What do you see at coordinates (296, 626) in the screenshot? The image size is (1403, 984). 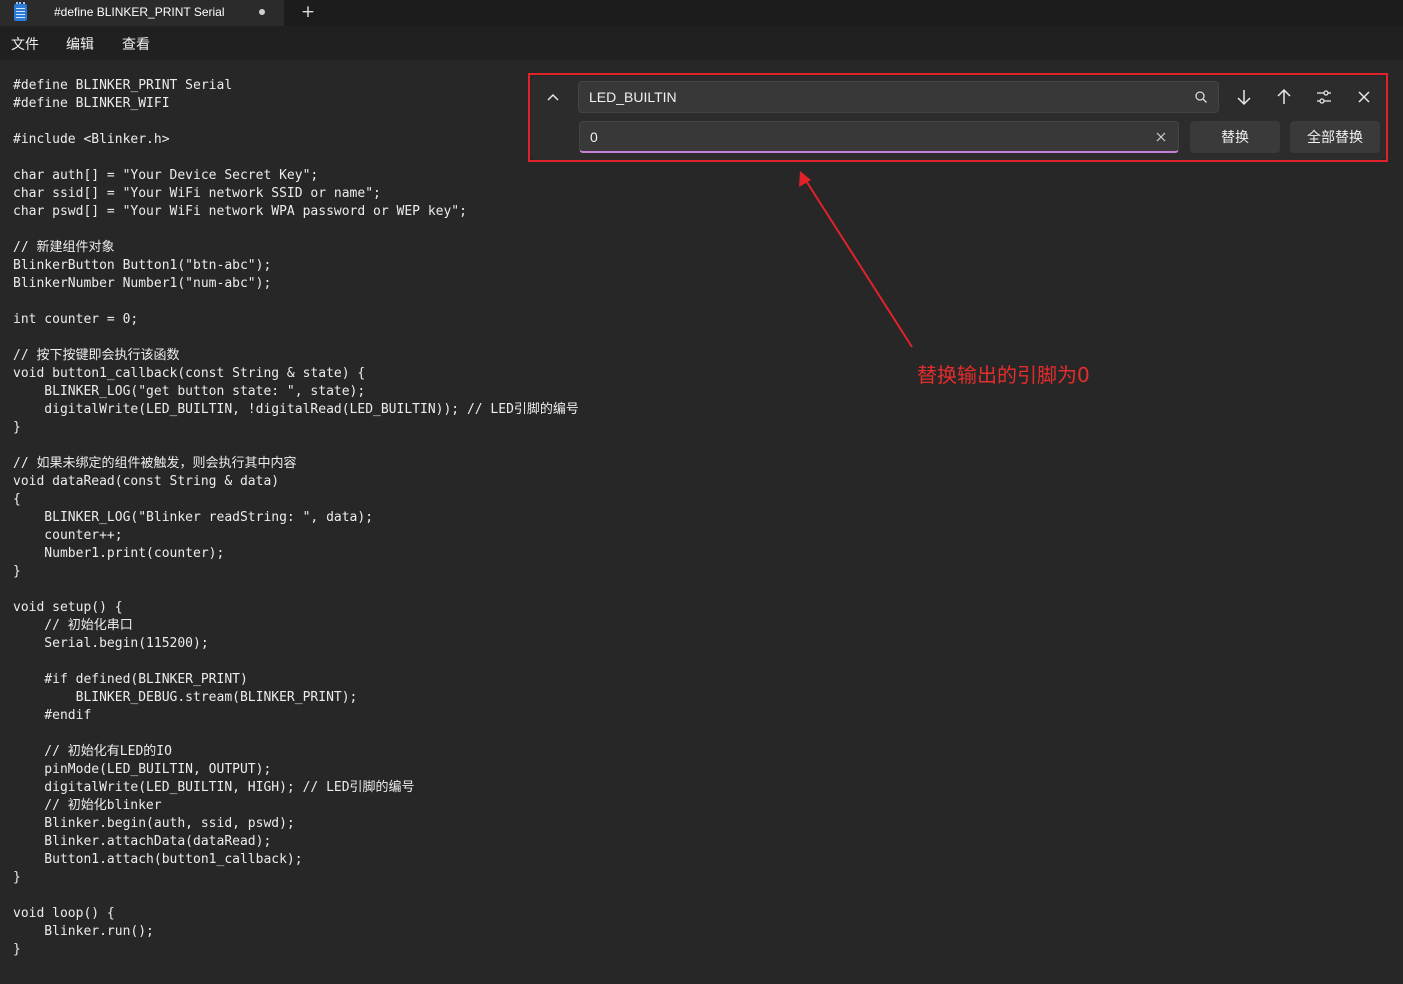 I see `code-line: // 初始化串口` at bounding box center [296, 626].